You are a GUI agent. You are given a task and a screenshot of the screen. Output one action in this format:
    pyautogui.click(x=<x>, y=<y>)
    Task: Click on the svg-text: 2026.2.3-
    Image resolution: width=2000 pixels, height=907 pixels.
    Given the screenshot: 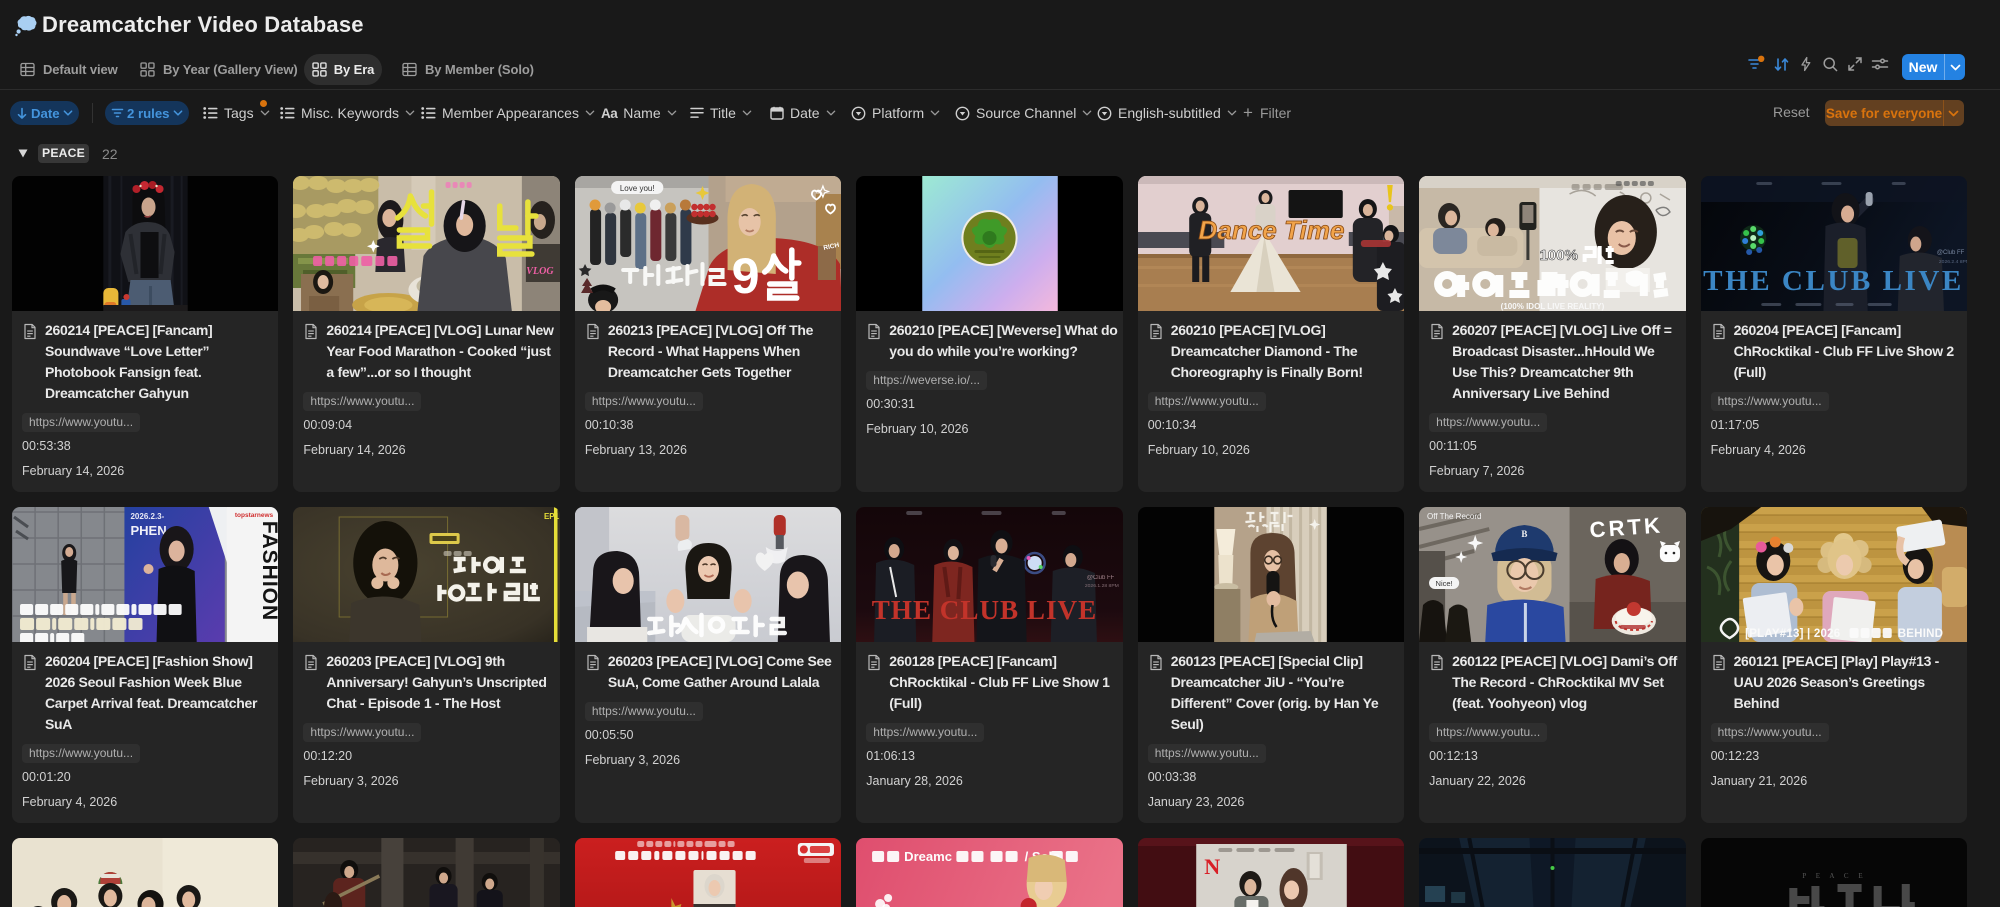 What is the action you would take?
    pyautogui.click(x=147, y=516)
    